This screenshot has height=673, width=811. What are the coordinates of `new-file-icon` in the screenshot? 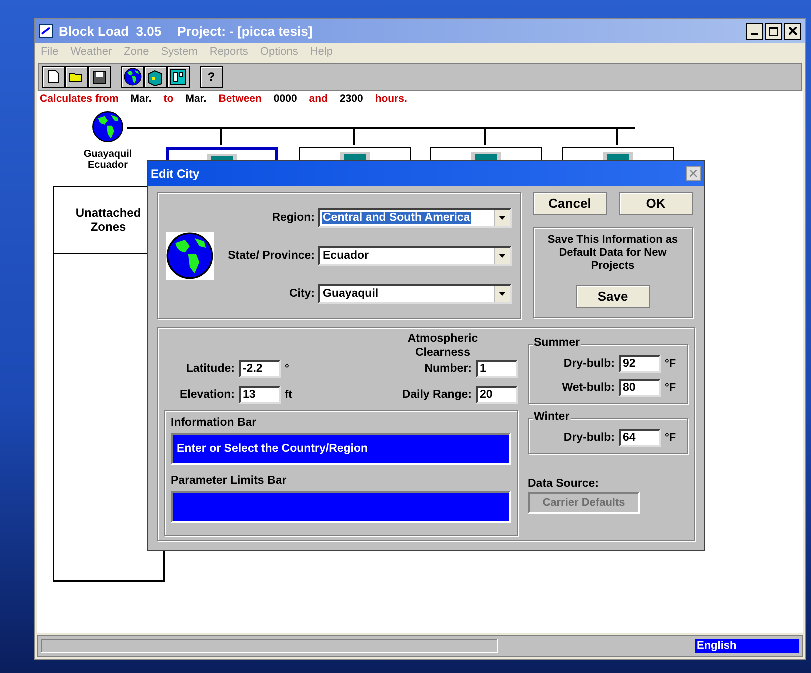 It's located at (54, 77).